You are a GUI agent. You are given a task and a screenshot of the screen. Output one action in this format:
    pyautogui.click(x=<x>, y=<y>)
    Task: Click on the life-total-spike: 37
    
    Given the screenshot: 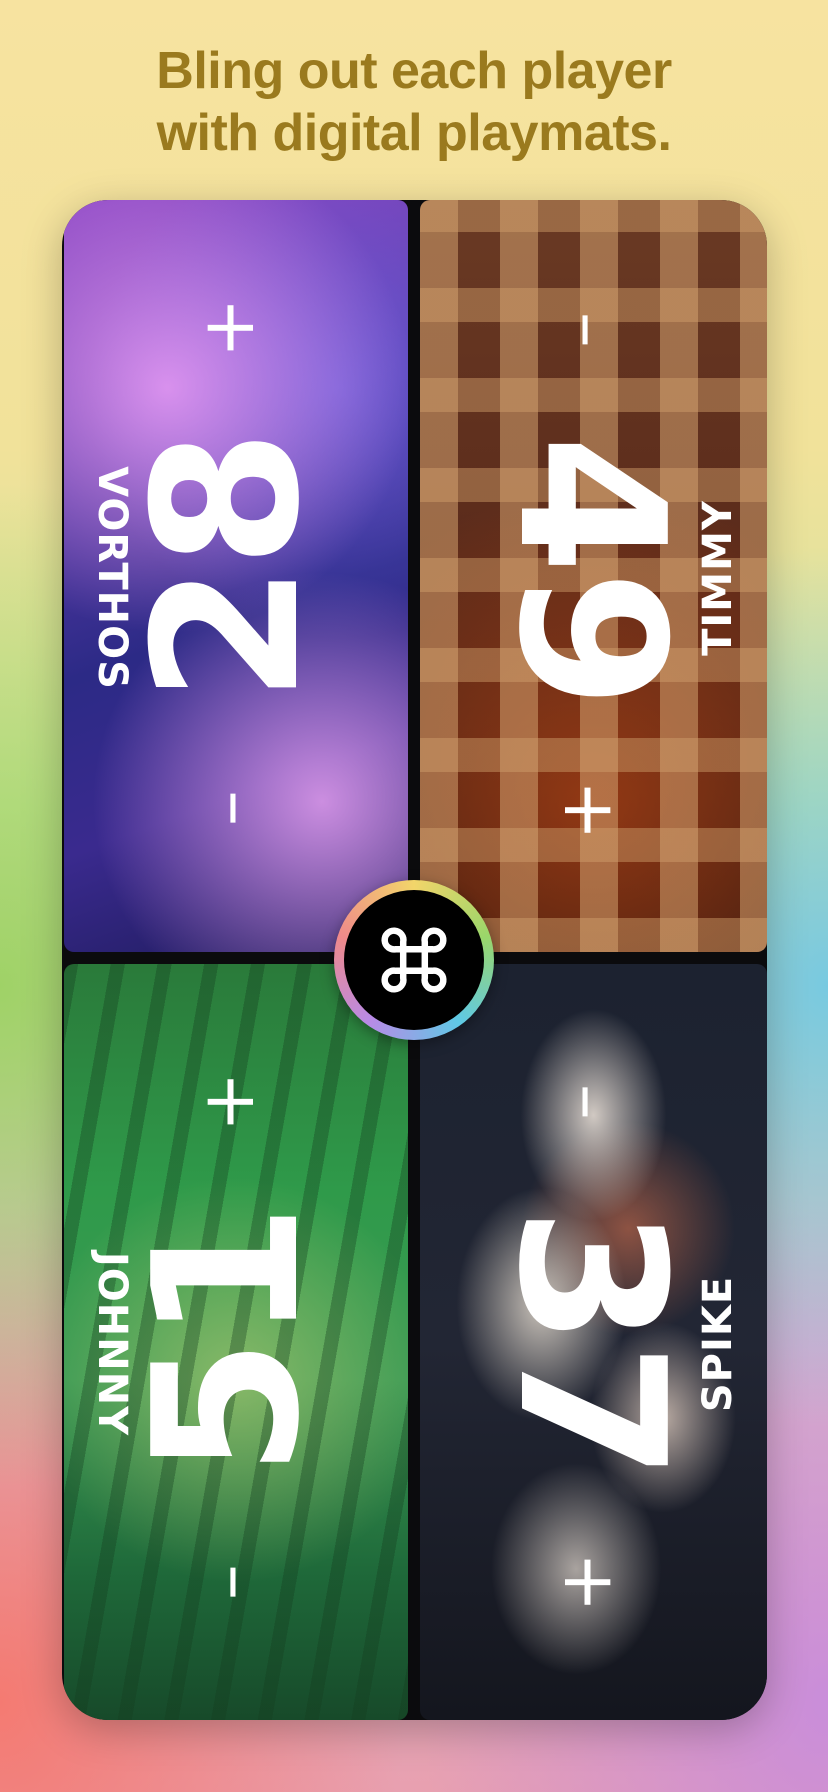 What is the action you would take?
    pyautogui.click(x=590, y=1342)
    